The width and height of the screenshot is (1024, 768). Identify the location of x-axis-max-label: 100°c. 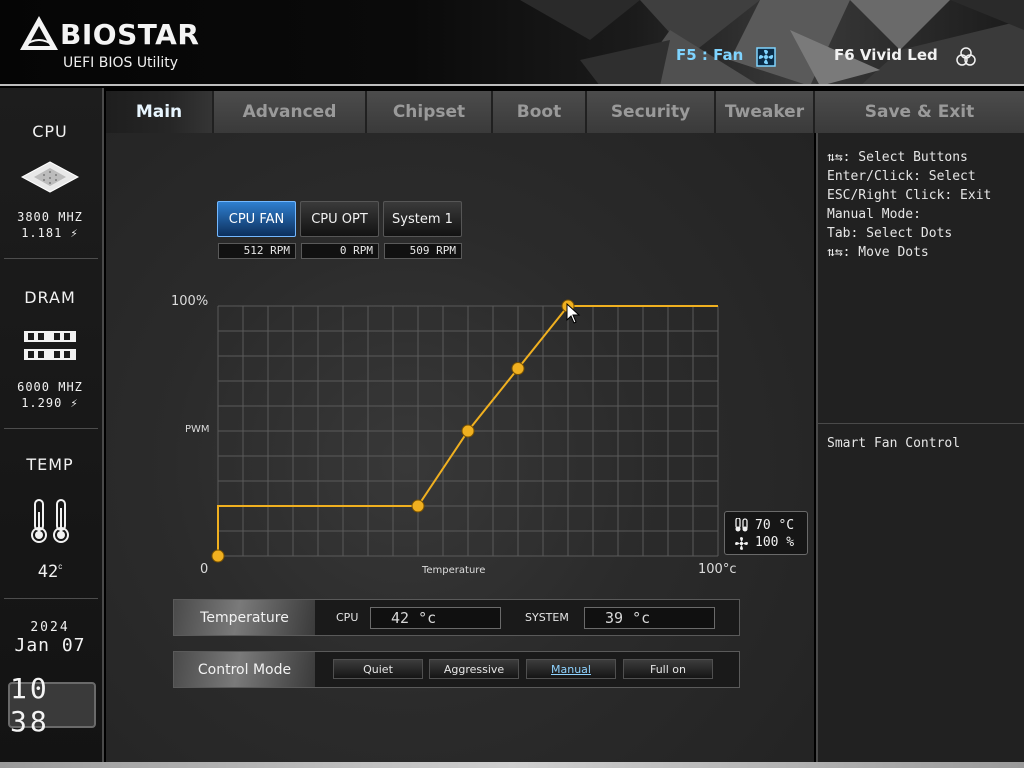
(717, 569).